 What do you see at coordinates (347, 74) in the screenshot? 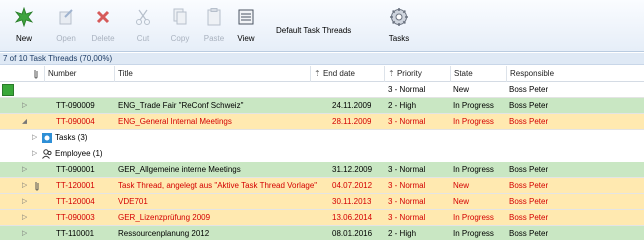
I see `column-header-end-date: ⇡ End date` at bounding box center [347, 74].